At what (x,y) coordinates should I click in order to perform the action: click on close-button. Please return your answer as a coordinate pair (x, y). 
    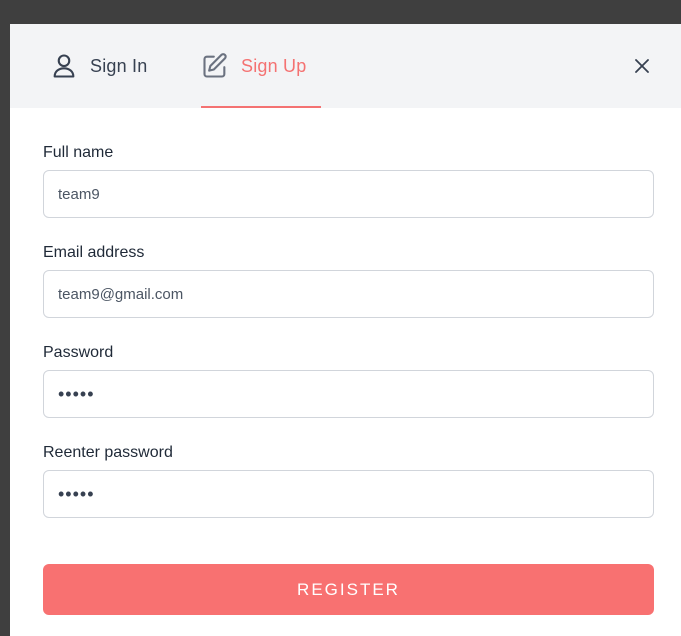
    Looking at the image, I should click on (642, 66).